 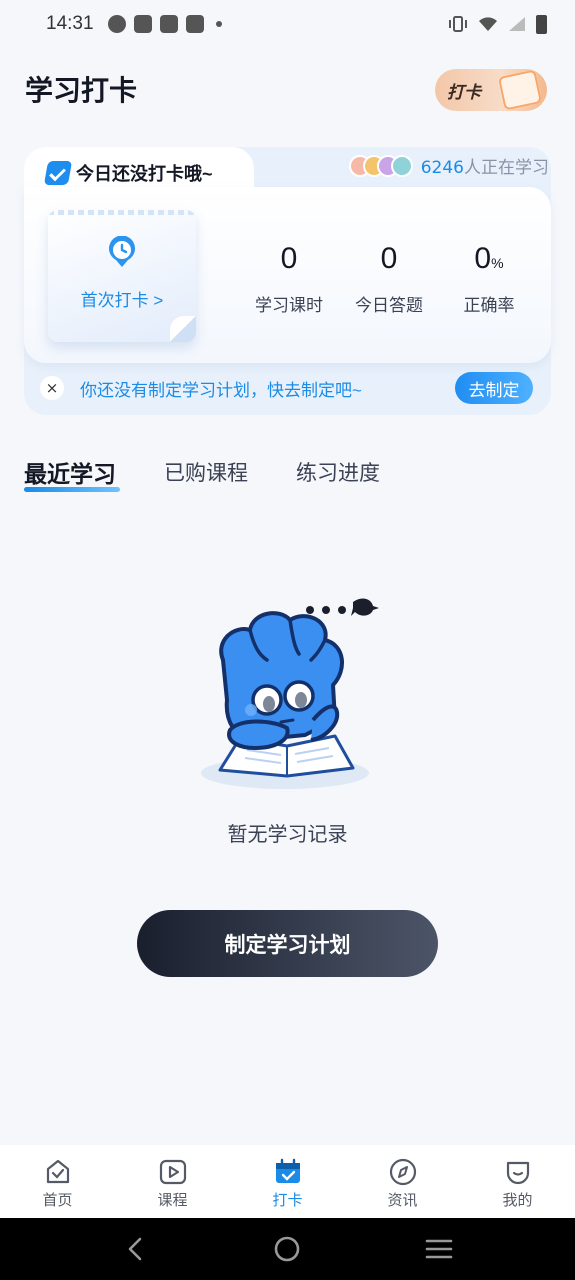 What do you see at coordinates (172, 1172) in the screenshot?
I see `play-icon` at bounding box center [172, 1172].